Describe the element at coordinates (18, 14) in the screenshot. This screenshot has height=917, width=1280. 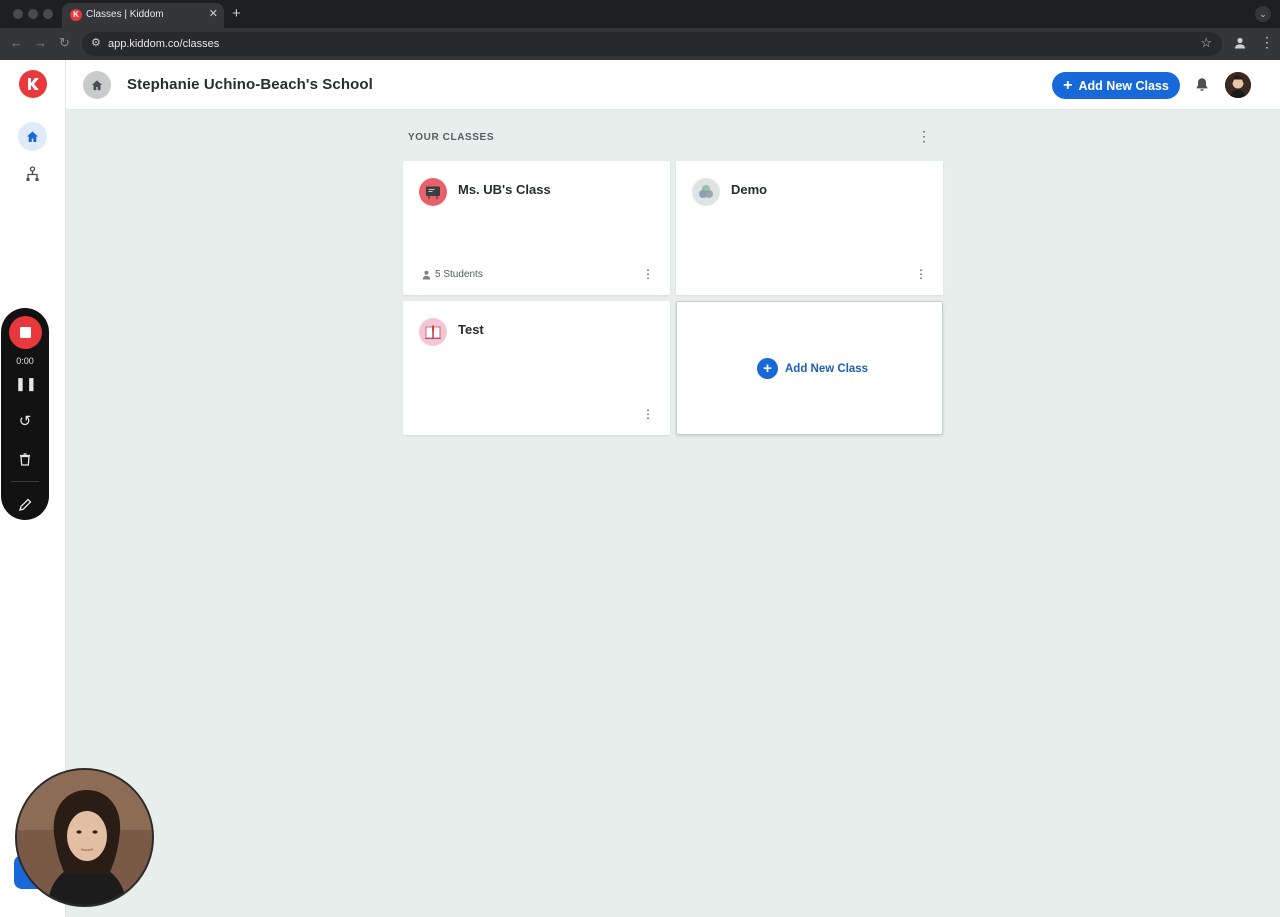
I see `window-close-dot` at that location.